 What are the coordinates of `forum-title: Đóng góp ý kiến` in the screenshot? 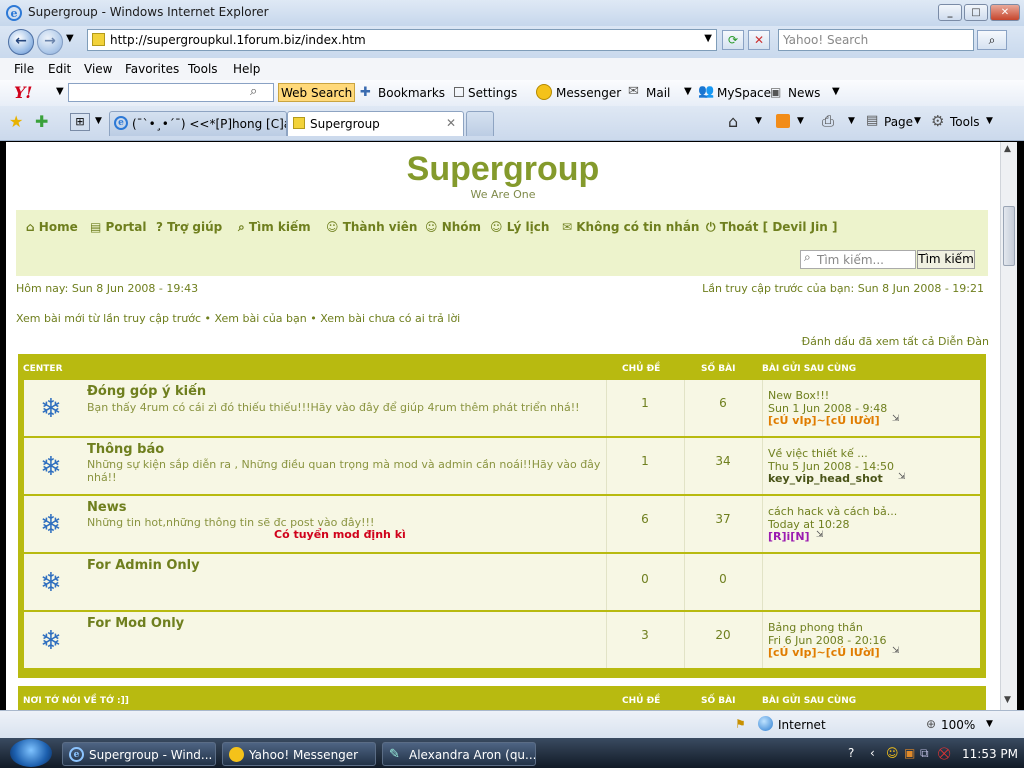 It's located at (146, 391).